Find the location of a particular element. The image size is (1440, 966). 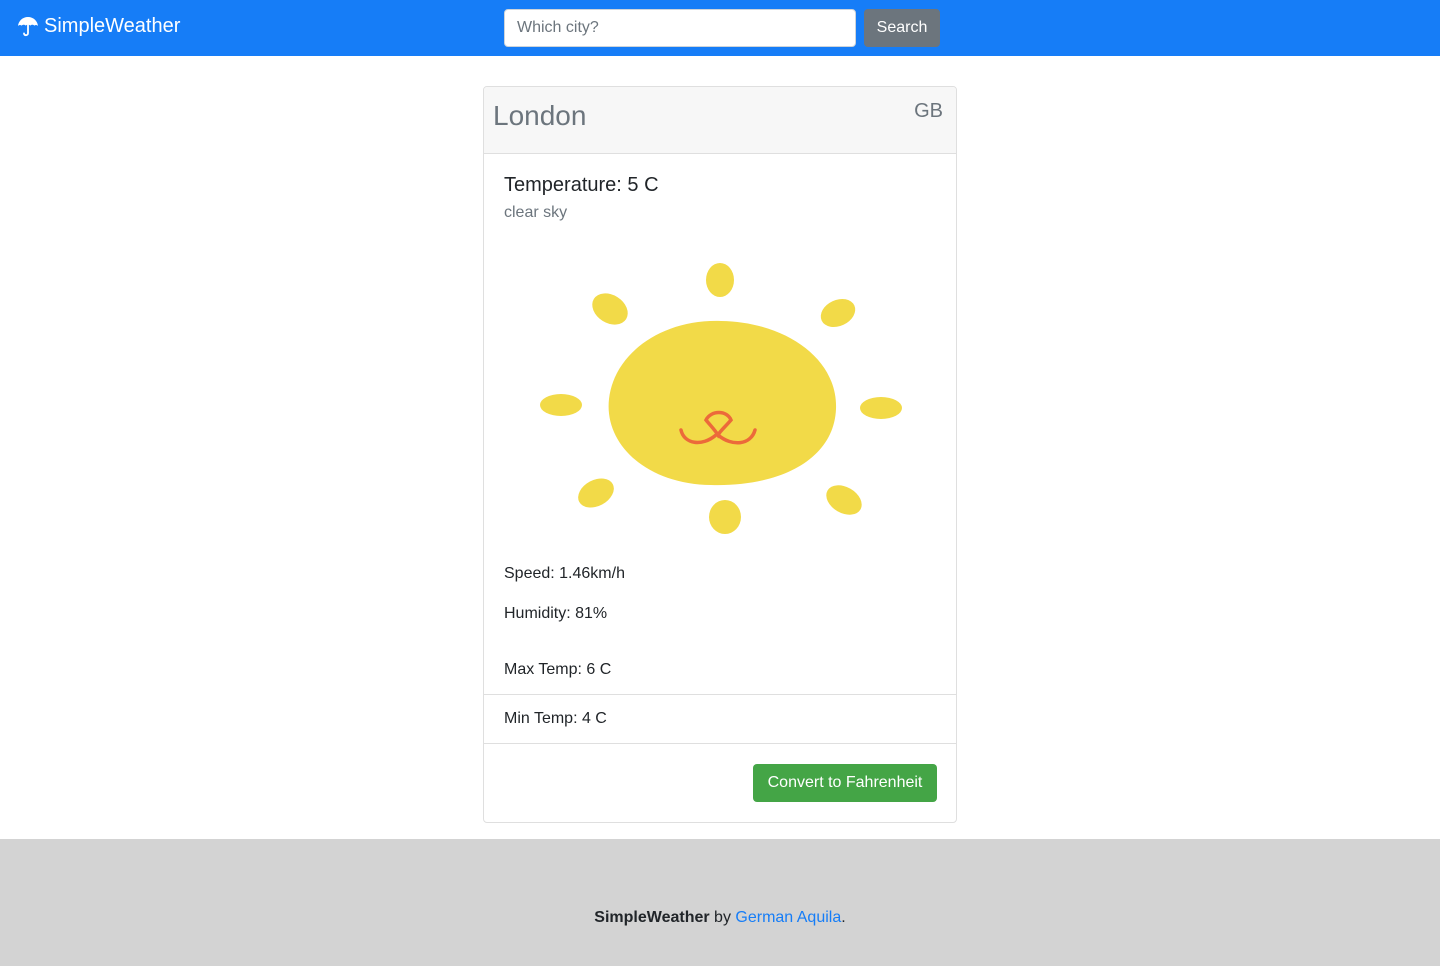

weather-description: clear sky is located at coordinates (536, 212).